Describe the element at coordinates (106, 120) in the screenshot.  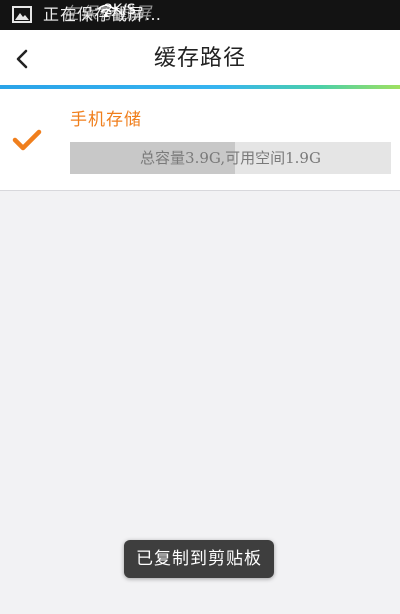
I see `storage-name: 手机存储` at that location.